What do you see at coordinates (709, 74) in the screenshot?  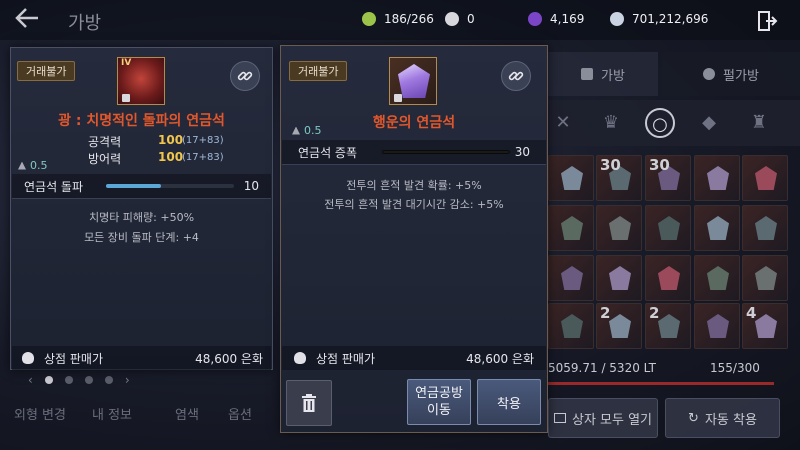 I see `pet-tab-icon` at bounding box center [709, 74].